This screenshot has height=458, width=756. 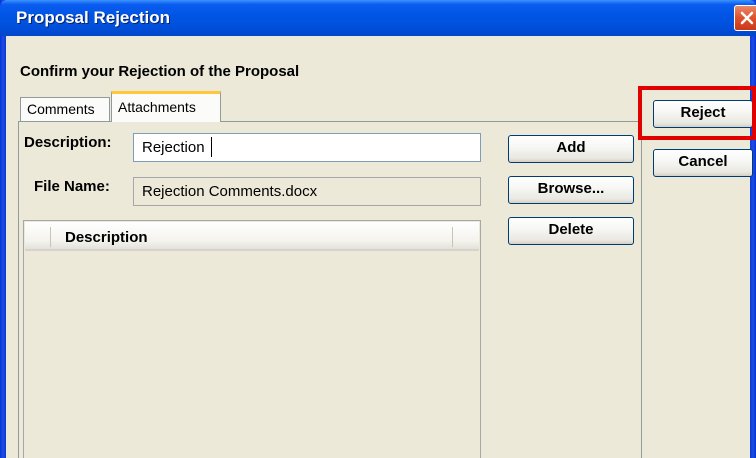 I want to click on window-frame-left, so click(x=3, y=229).